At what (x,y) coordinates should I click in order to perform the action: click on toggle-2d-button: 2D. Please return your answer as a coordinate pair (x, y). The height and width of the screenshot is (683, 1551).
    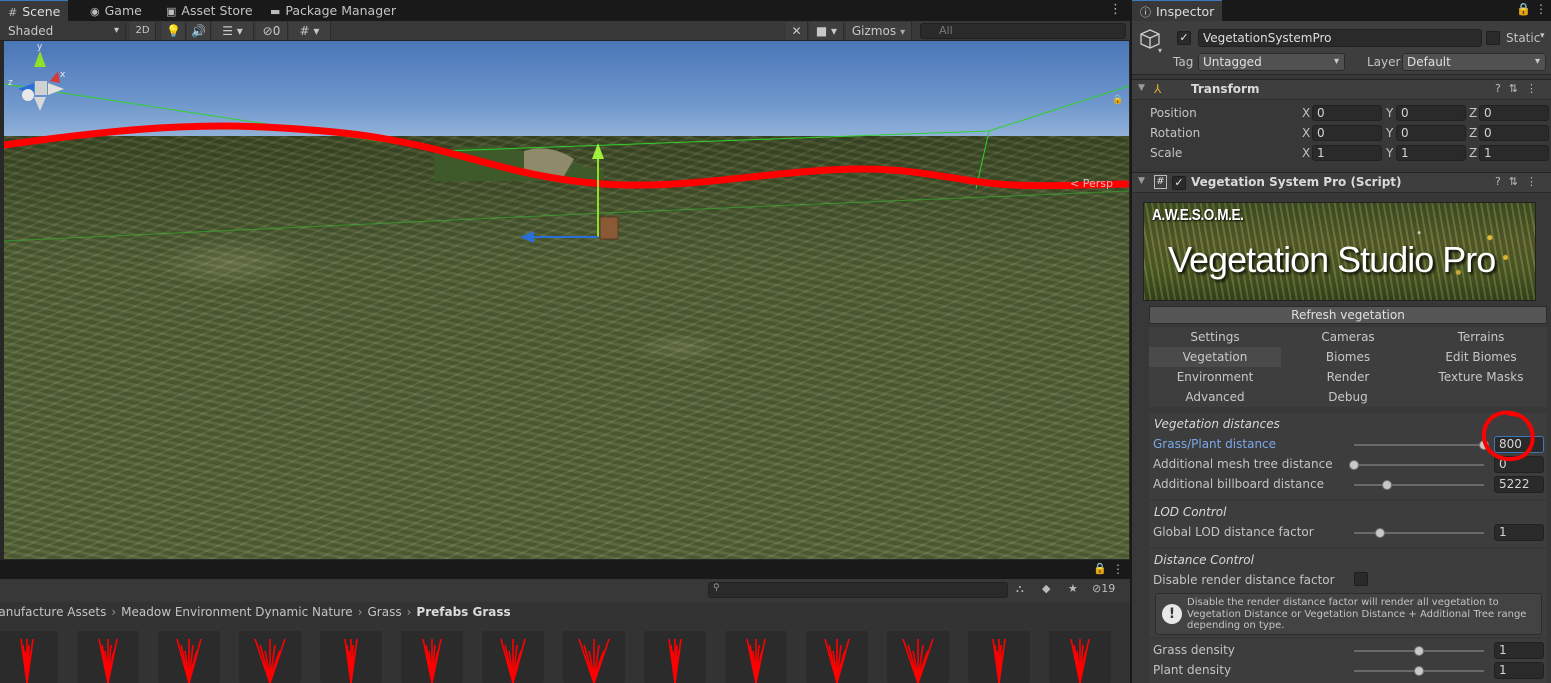
    Looking at the image, I should click on (143, 31).